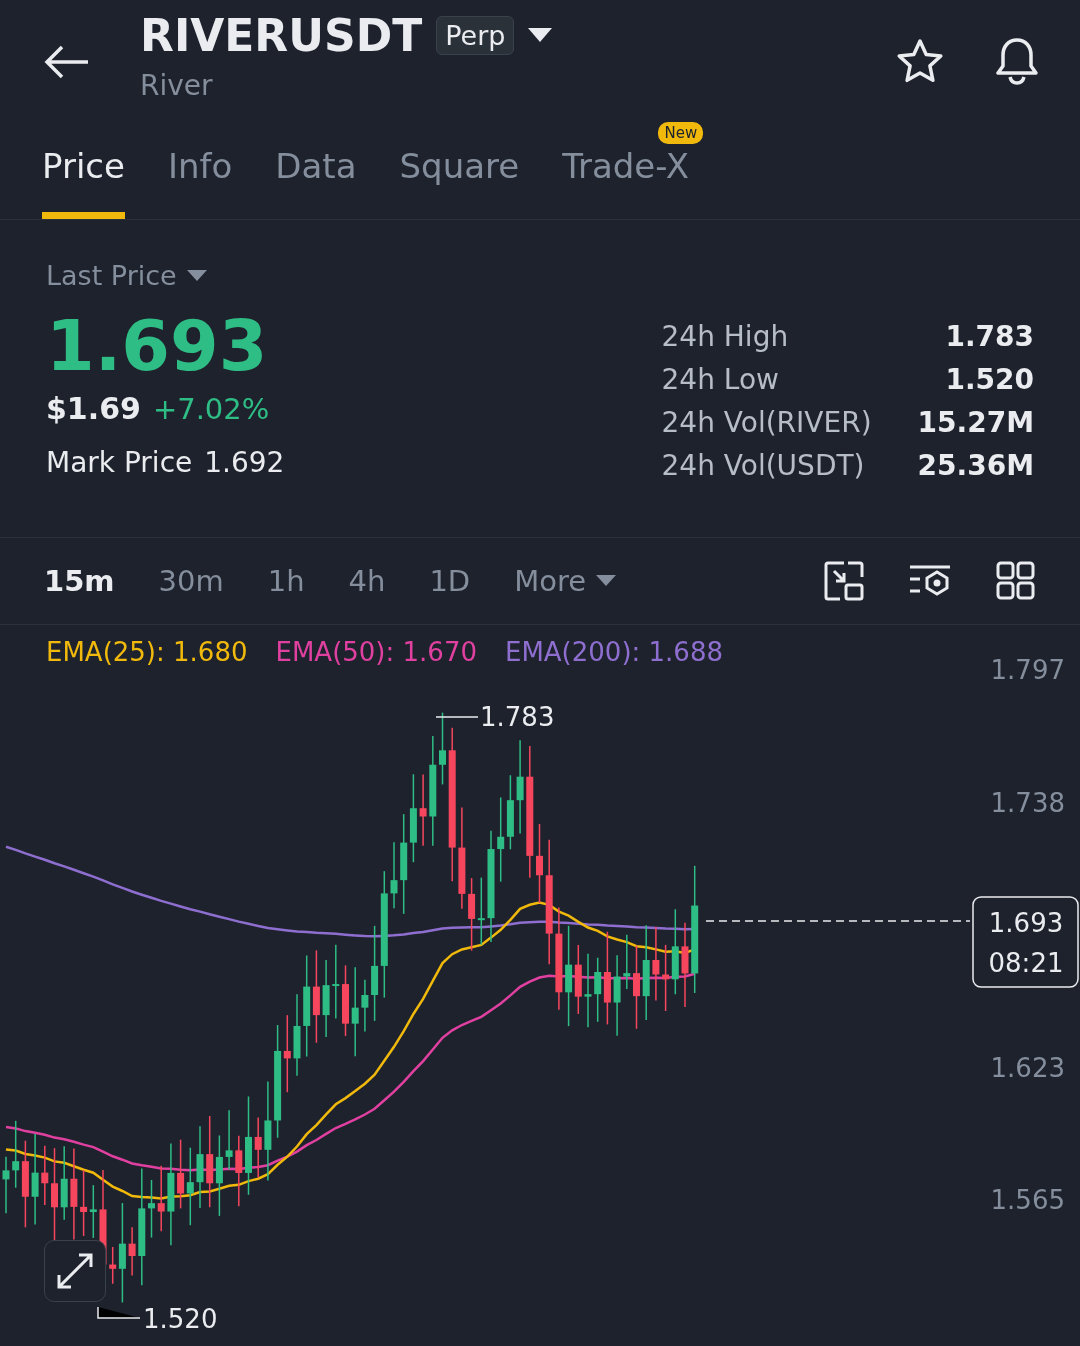  What do you see at coordinates (83, 182) in the screenshot?
I see `tab: Price` at bounding box center [83, 182].